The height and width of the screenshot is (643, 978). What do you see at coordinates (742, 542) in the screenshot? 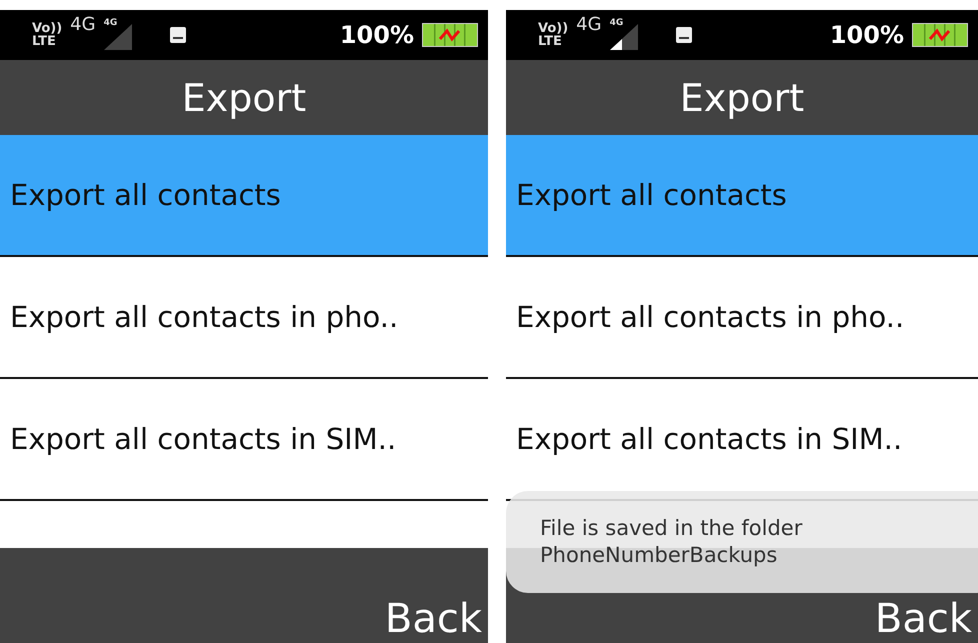
I see `saved-toast: File is saved in the folder PhoneNumberBackups` at bounding box center [742, 542].